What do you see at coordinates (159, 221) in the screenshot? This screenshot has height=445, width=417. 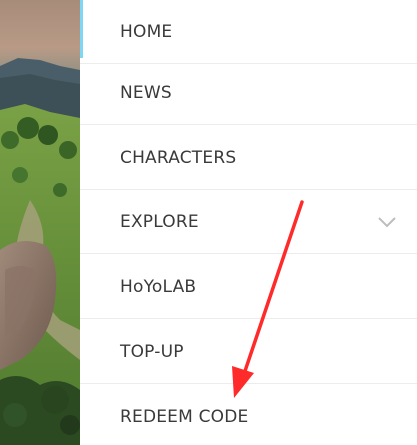 I see `menu-item-label: EXPLORE` at bounding box center [159, 221].